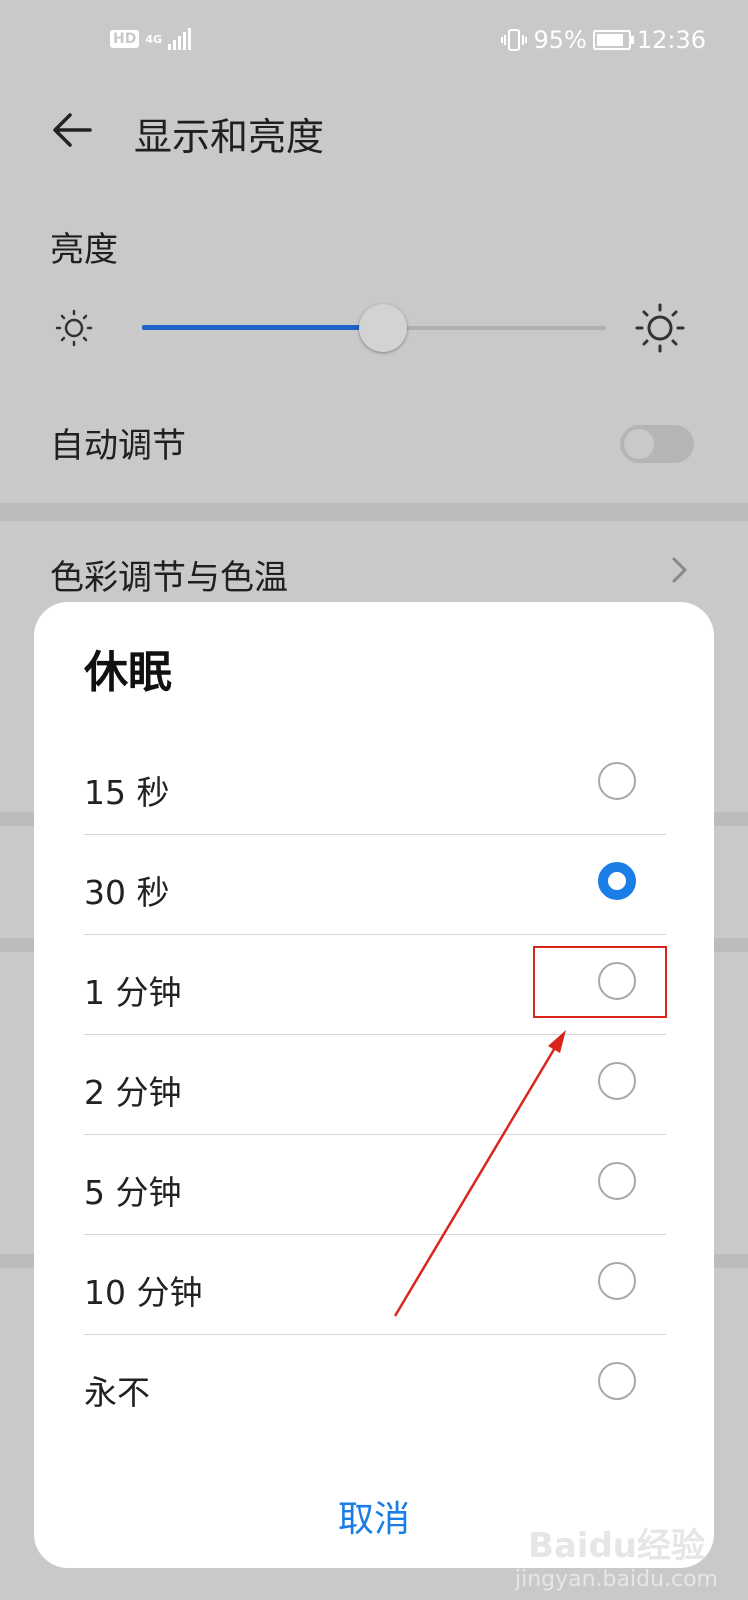 Image resolution: width=748 pixels, height=1600 pixels. What do you see at coordinates (84, 250) in the screenshot?
I see `brightness-label: 亮度` at bounding box center [84, 250].